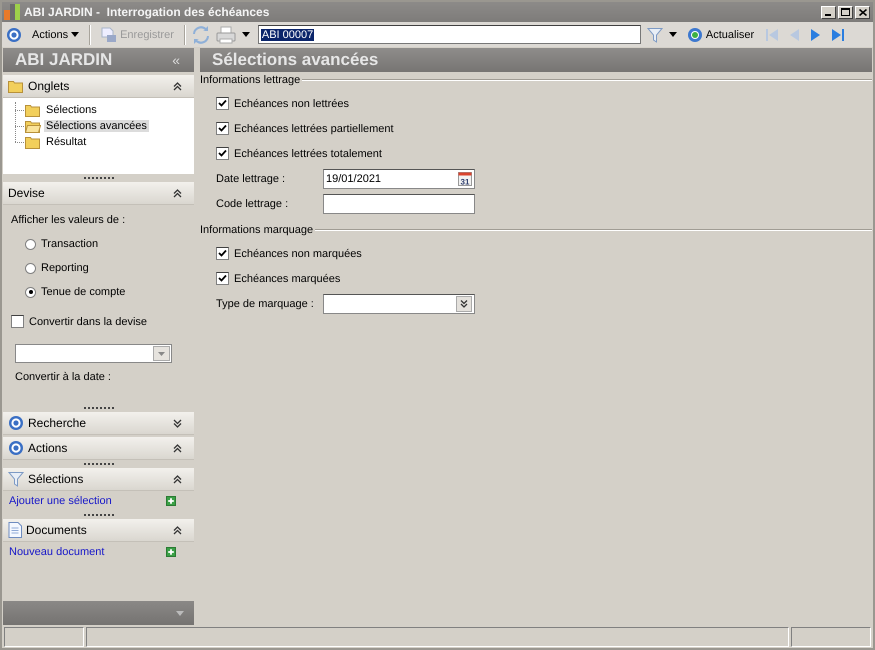 The height and width of the screenshot is (650, 875). I want to click on app-logo-icon, so click(12, 12).